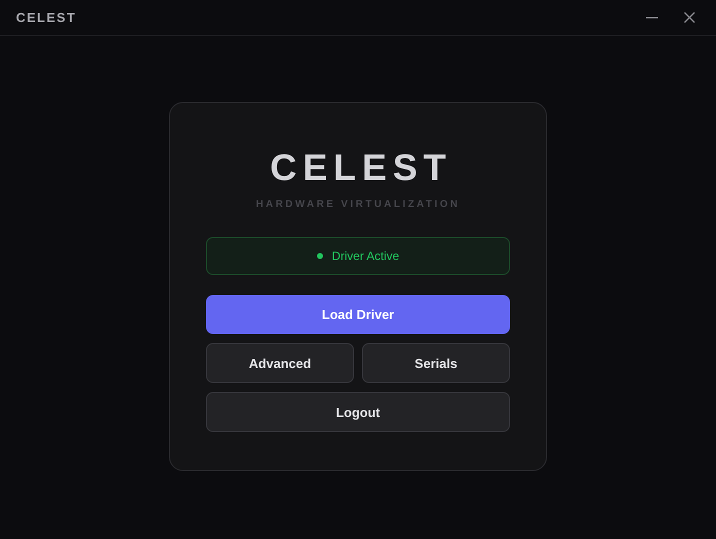  Describe the element at coordinates (280, 363) in the screenshot. I see `action-button: Advanced` at that location.